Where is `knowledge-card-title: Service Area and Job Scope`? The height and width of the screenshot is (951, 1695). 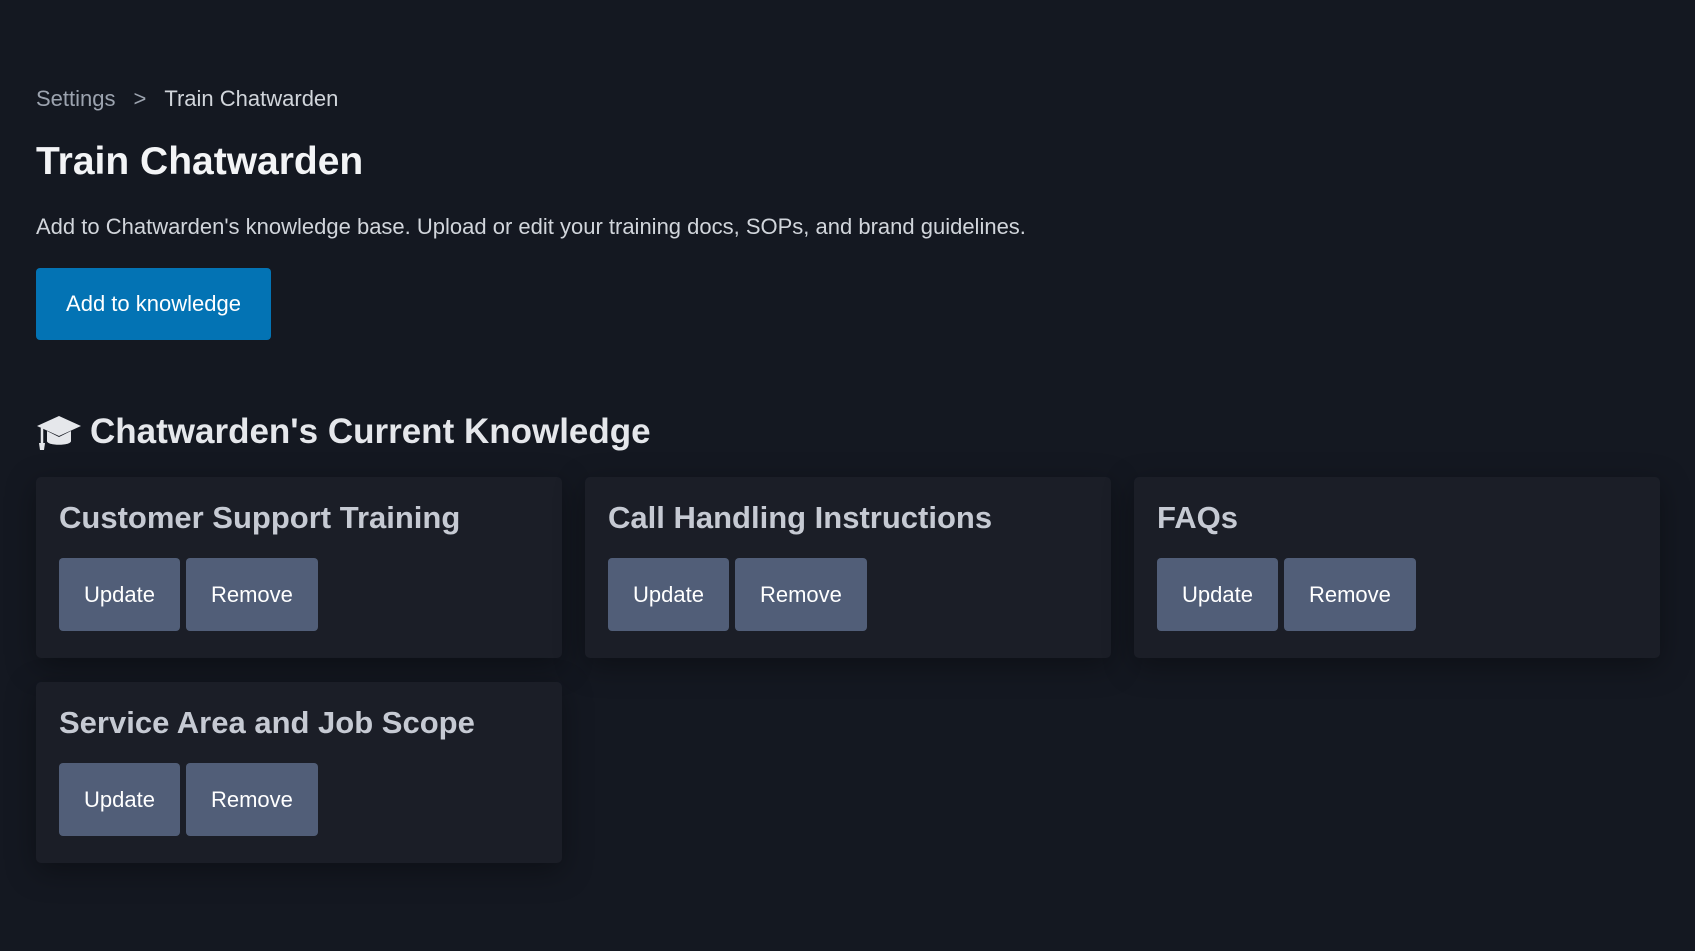
knowledge-card-title: Service Area and Job Scope is located at coordinates (267, 722).